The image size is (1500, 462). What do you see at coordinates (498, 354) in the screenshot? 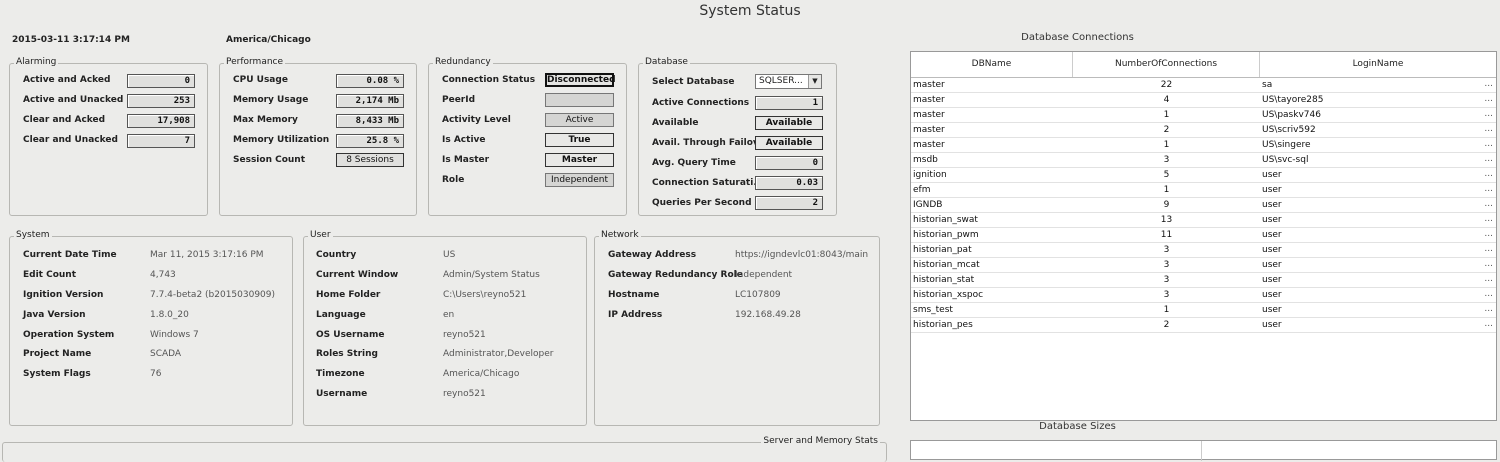
I see `user-roles-string-value: Administrator,Developer` at bounding box center [498, 354].